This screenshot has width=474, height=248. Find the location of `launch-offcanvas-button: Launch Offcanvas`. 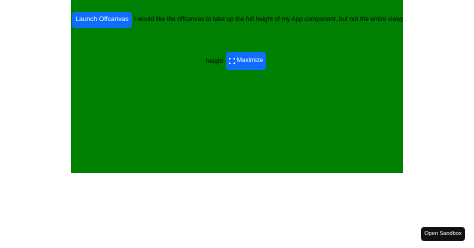

launch-offcanvas-button: Launch Offcanvas is located at coordinates (102, 20).